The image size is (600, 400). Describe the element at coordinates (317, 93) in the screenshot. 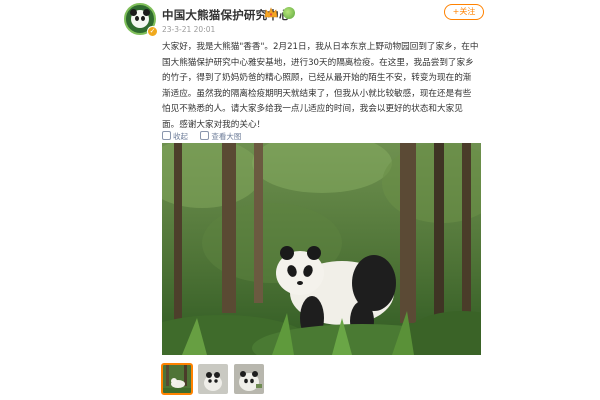

I see `post-text-line: 渐适应。虽然我的隔离检疫期明天就结束了，但我从小就比较敏感，现在还是有些` at that location.